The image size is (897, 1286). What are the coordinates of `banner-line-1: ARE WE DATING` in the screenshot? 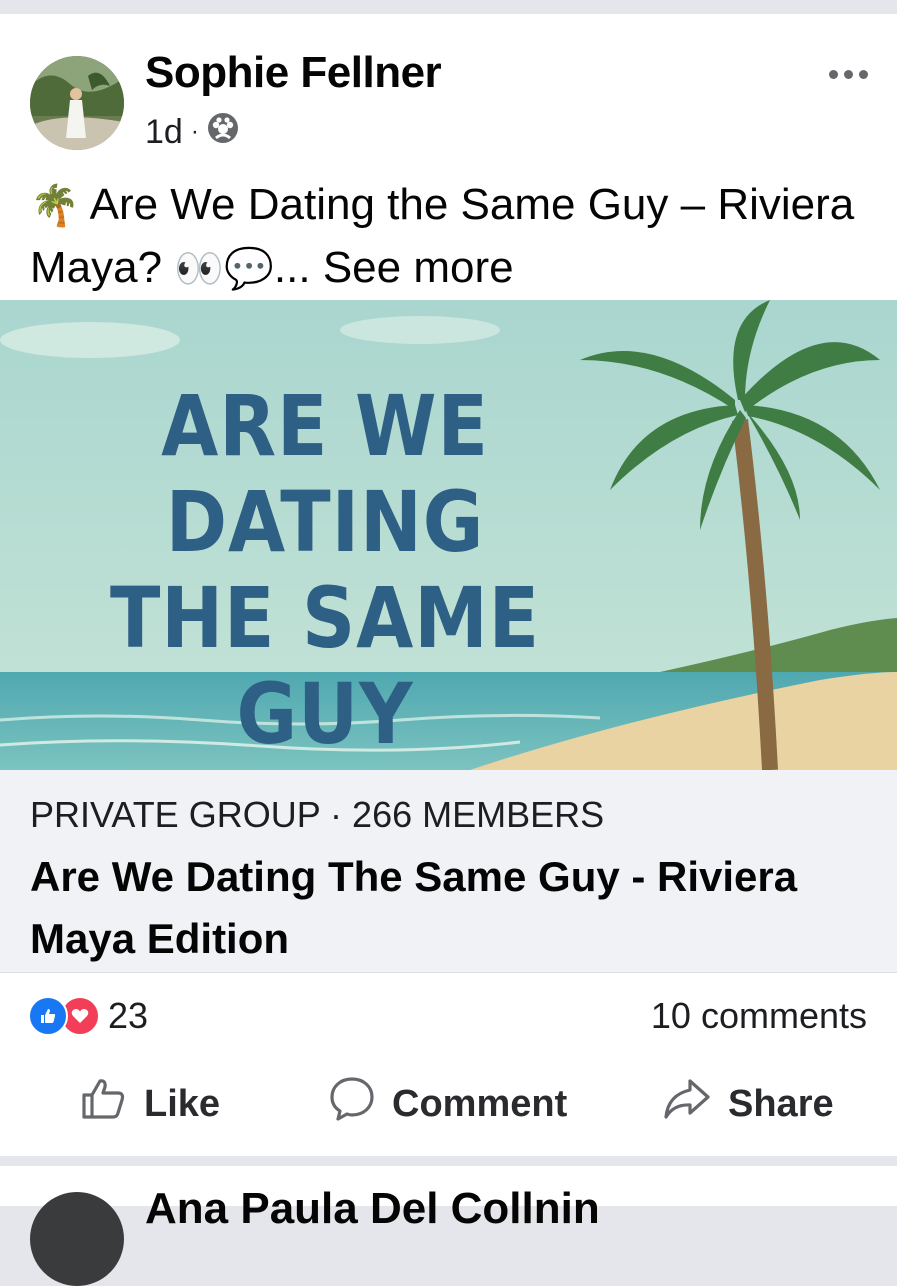 It's located at (325, 474).